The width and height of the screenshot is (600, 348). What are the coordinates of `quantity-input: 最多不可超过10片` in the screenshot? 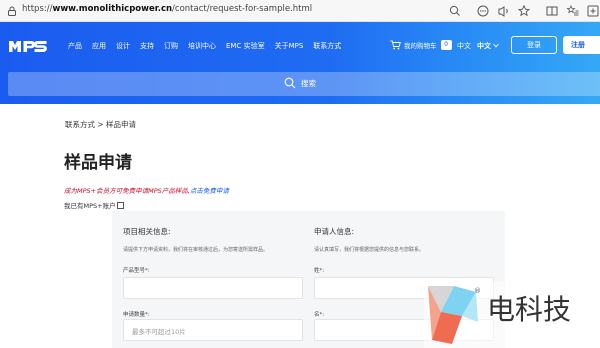 It's located at (213, 330).